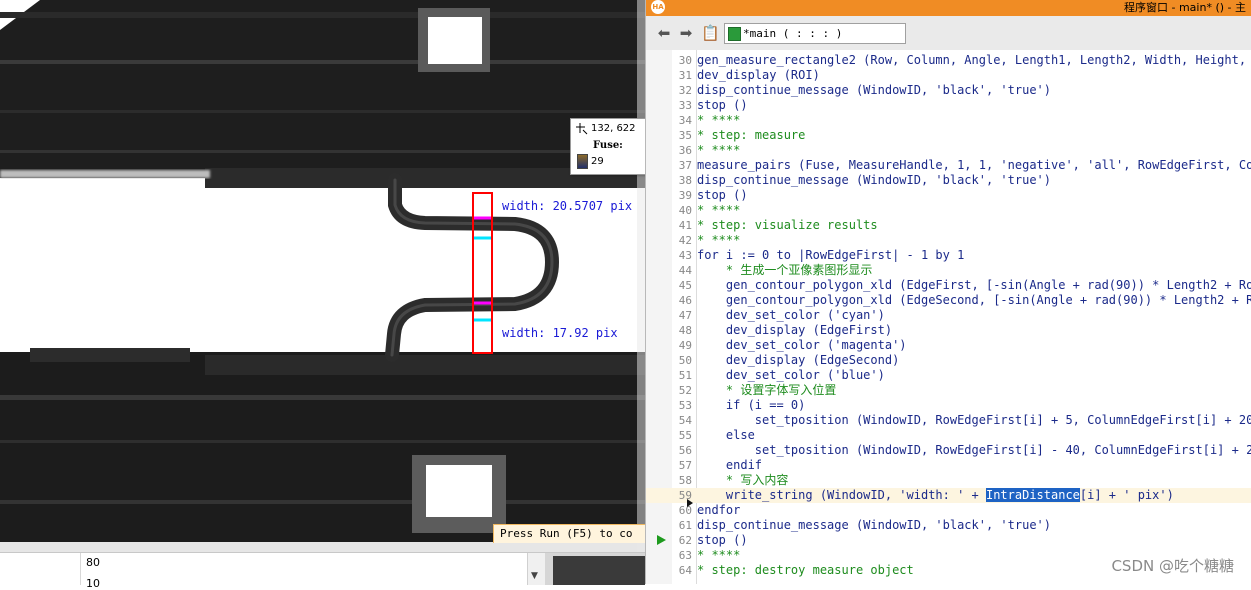  I want to click on line-number: 49, so click(685, 345).